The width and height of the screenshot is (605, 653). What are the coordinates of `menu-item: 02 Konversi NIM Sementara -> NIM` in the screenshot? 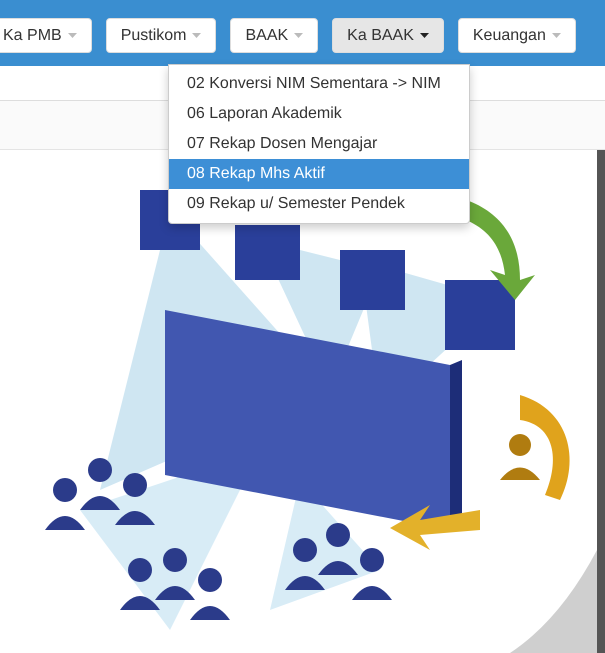 It's located at (319, 84).